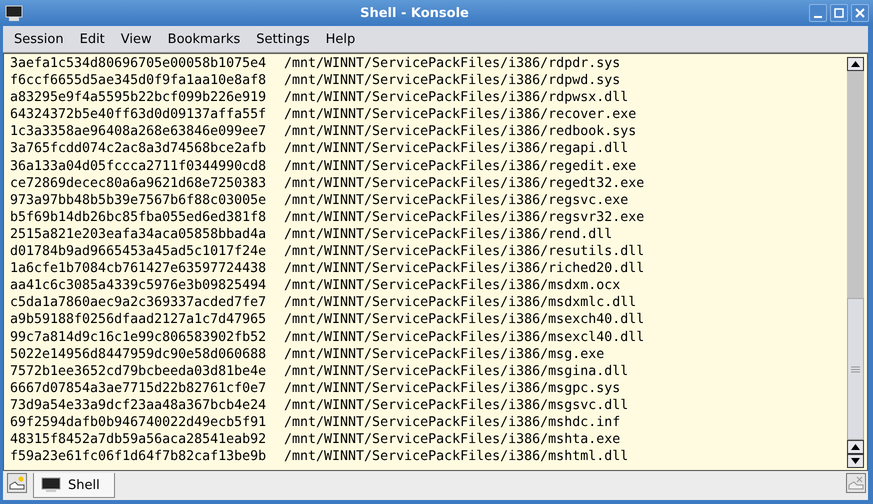 This screenshot has width=873, height=504. What do you see at coordinates (139, 166) in the screenshot?
I see `hash-text: 36a133a04d05fccca2711f0344990cd8` at bounding box center [139, 166].